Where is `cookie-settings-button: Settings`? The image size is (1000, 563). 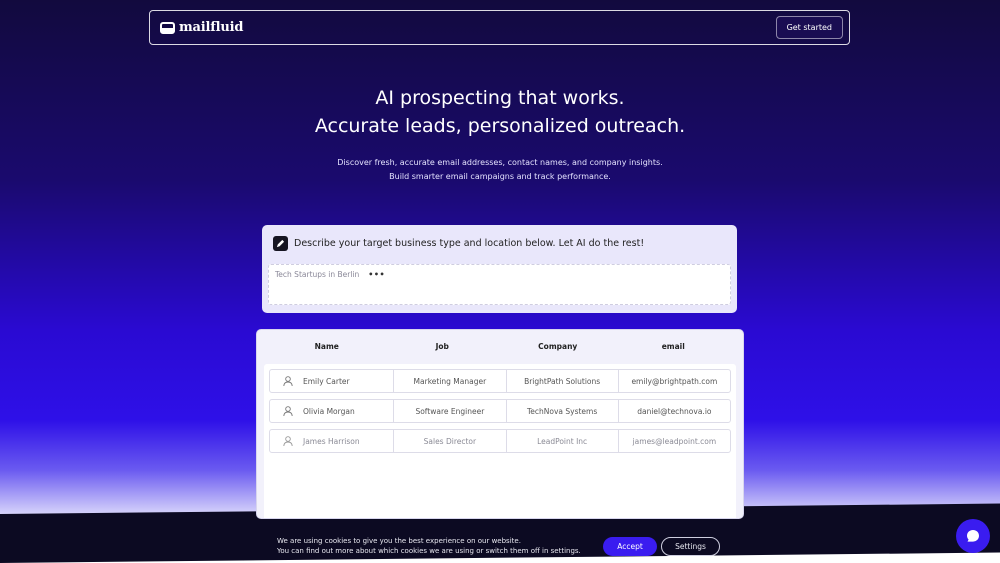 cookie-settings-button: Settings is located at coordinates (690, 546).